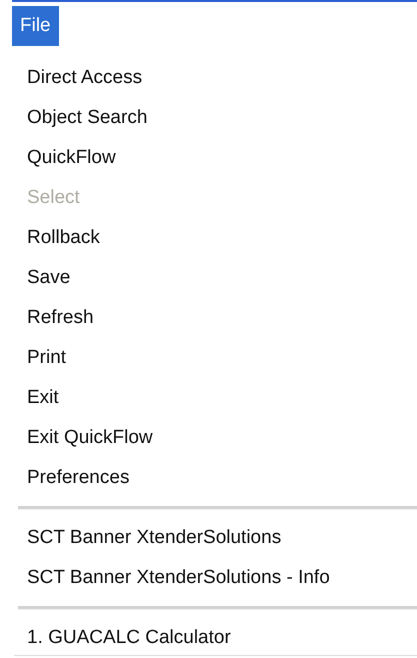 Image resolution: width=417 pixels, height=658 pixels. I want to click on menu-item: Direct Access, so click(84, 78).